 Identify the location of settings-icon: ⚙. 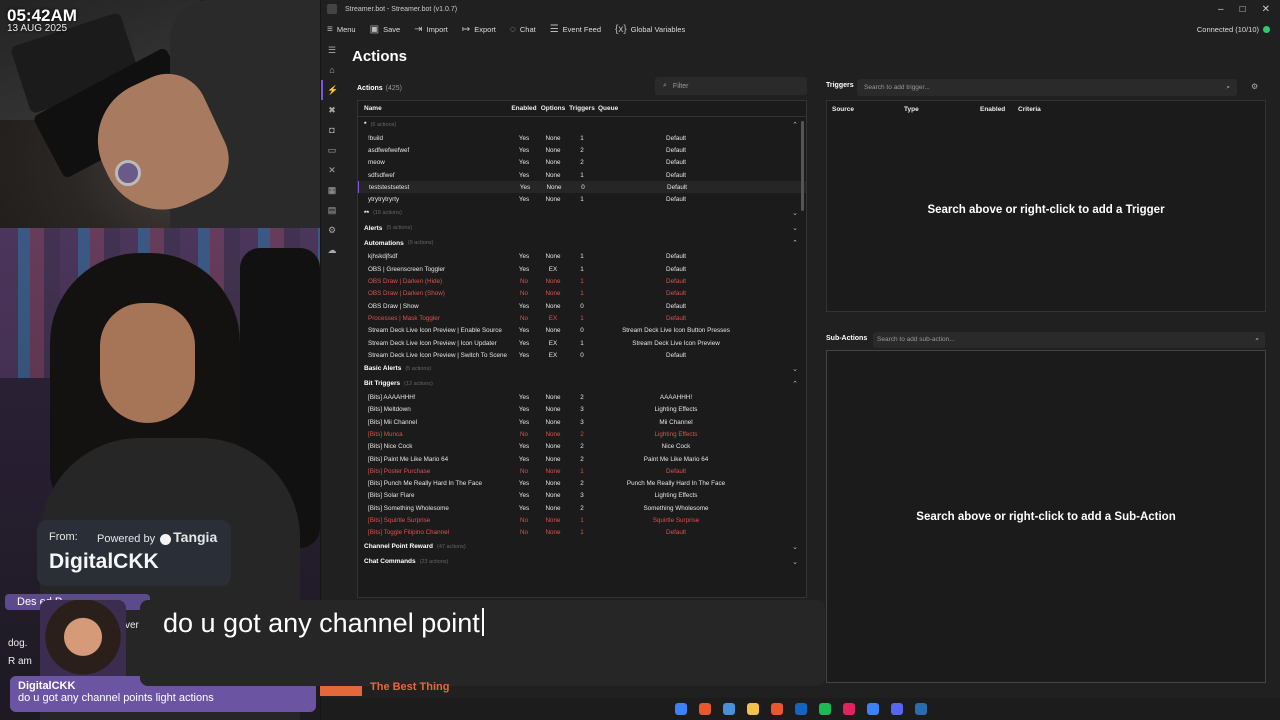
(1254, 86).